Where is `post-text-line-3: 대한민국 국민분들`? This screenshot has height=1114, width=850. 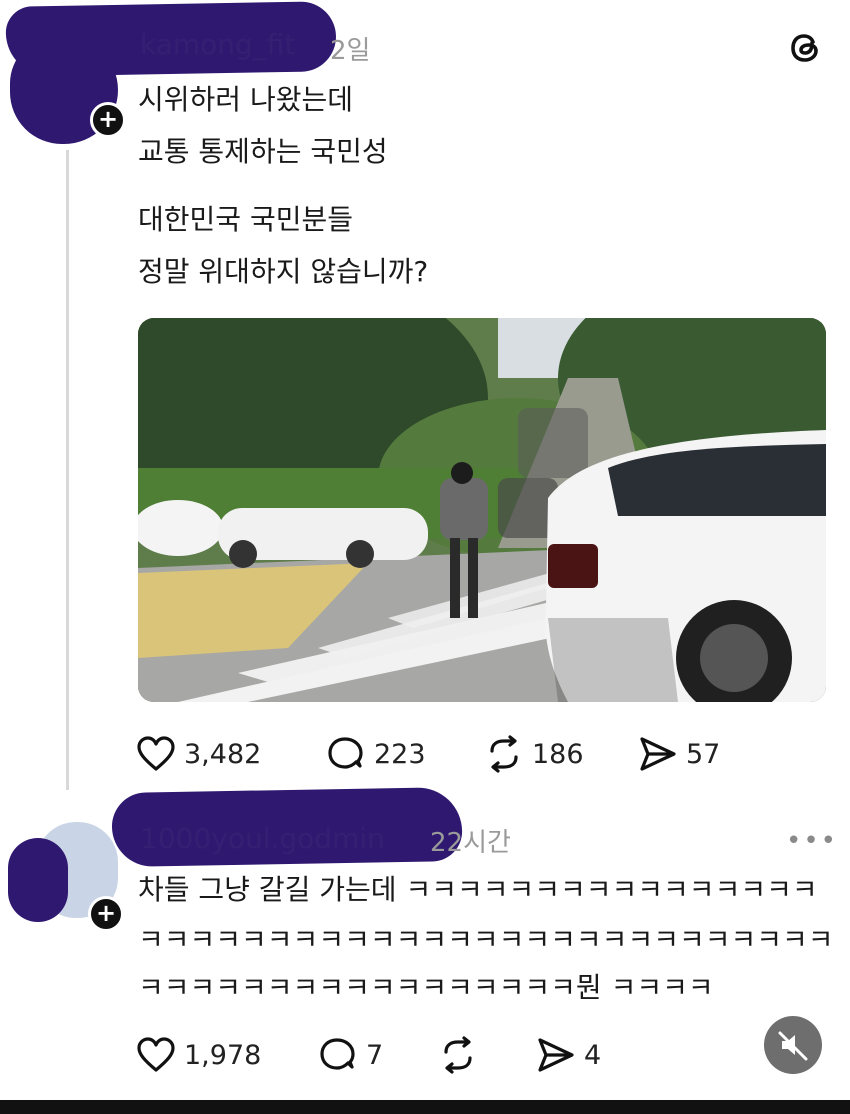 post-text-line-3: 대한민국 국민분들 is located at coordinates (245, 219).